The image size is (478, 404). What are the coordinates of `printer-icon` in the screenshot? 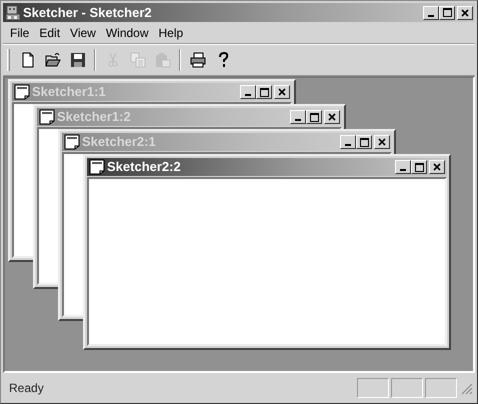 It's located at (198, 60).